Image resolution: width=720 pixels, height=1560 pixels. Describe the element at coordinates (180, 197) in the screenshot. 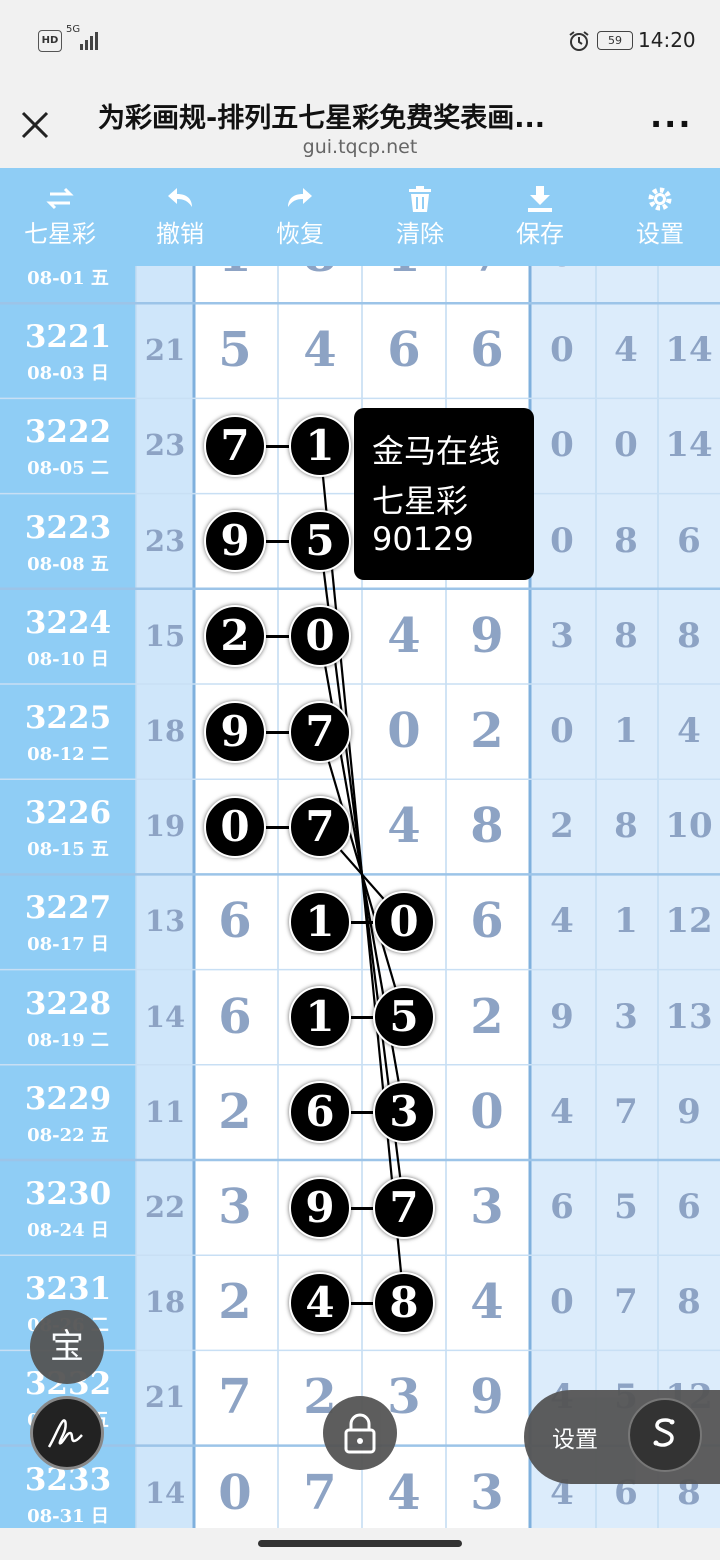

I see `undo-icon` at that location.